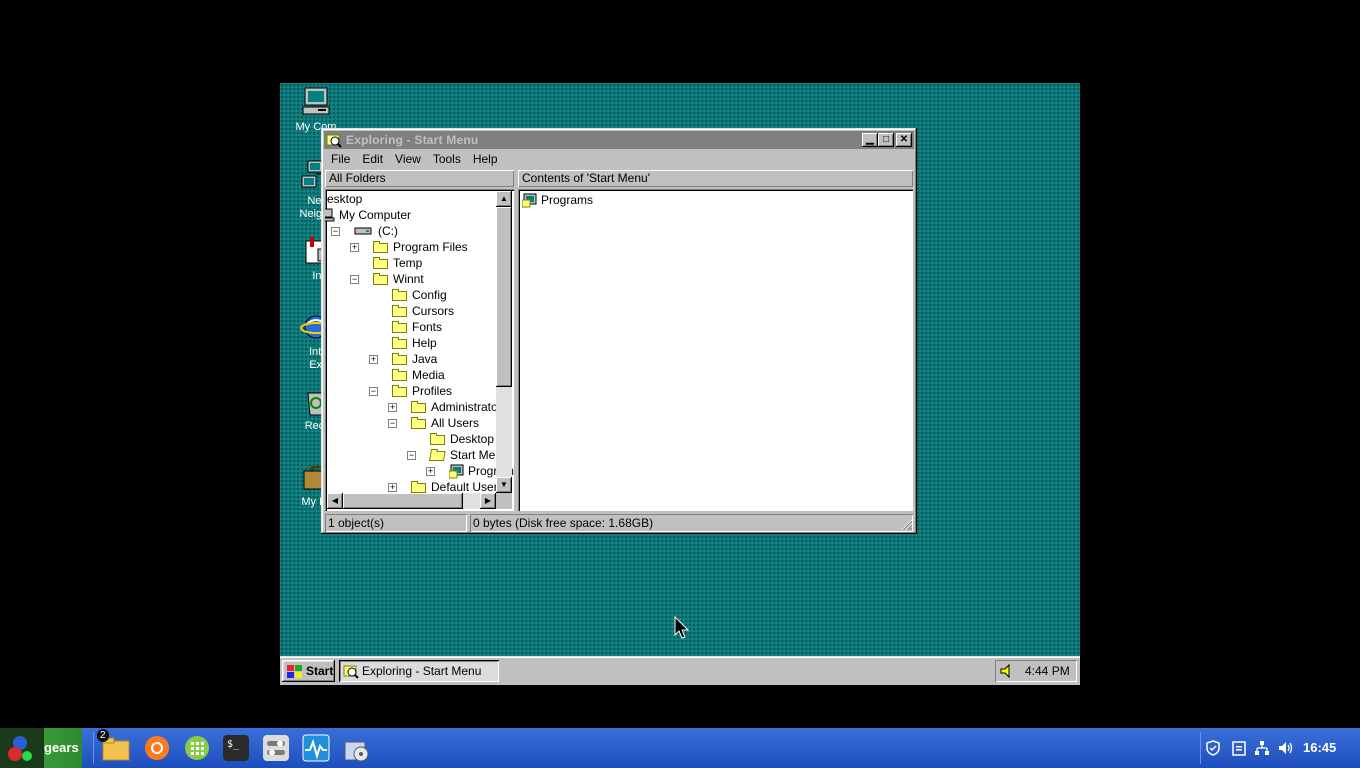 The image size is (1360, 768). What do you see at coordinates (340, 159) in the screenshot?
I see `menu-file: File` at bounding box center [340, 159].